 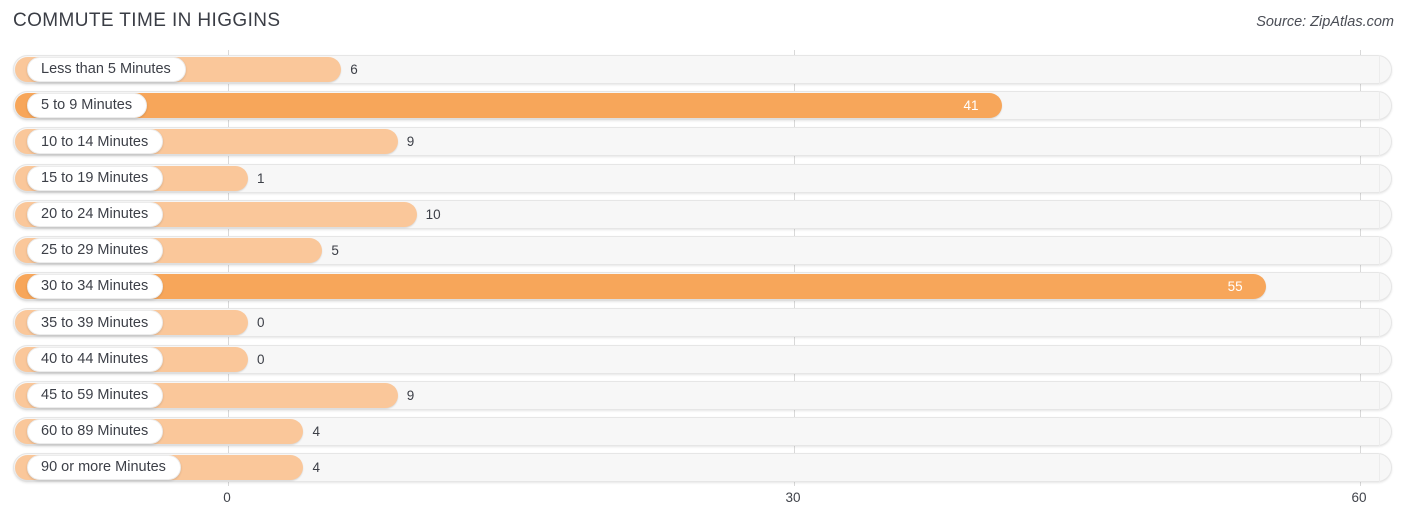 What do you see at coordinates (335, 250) in the screenshot?
I see `bar-value-label: 5` at bounding box center [335, 250].